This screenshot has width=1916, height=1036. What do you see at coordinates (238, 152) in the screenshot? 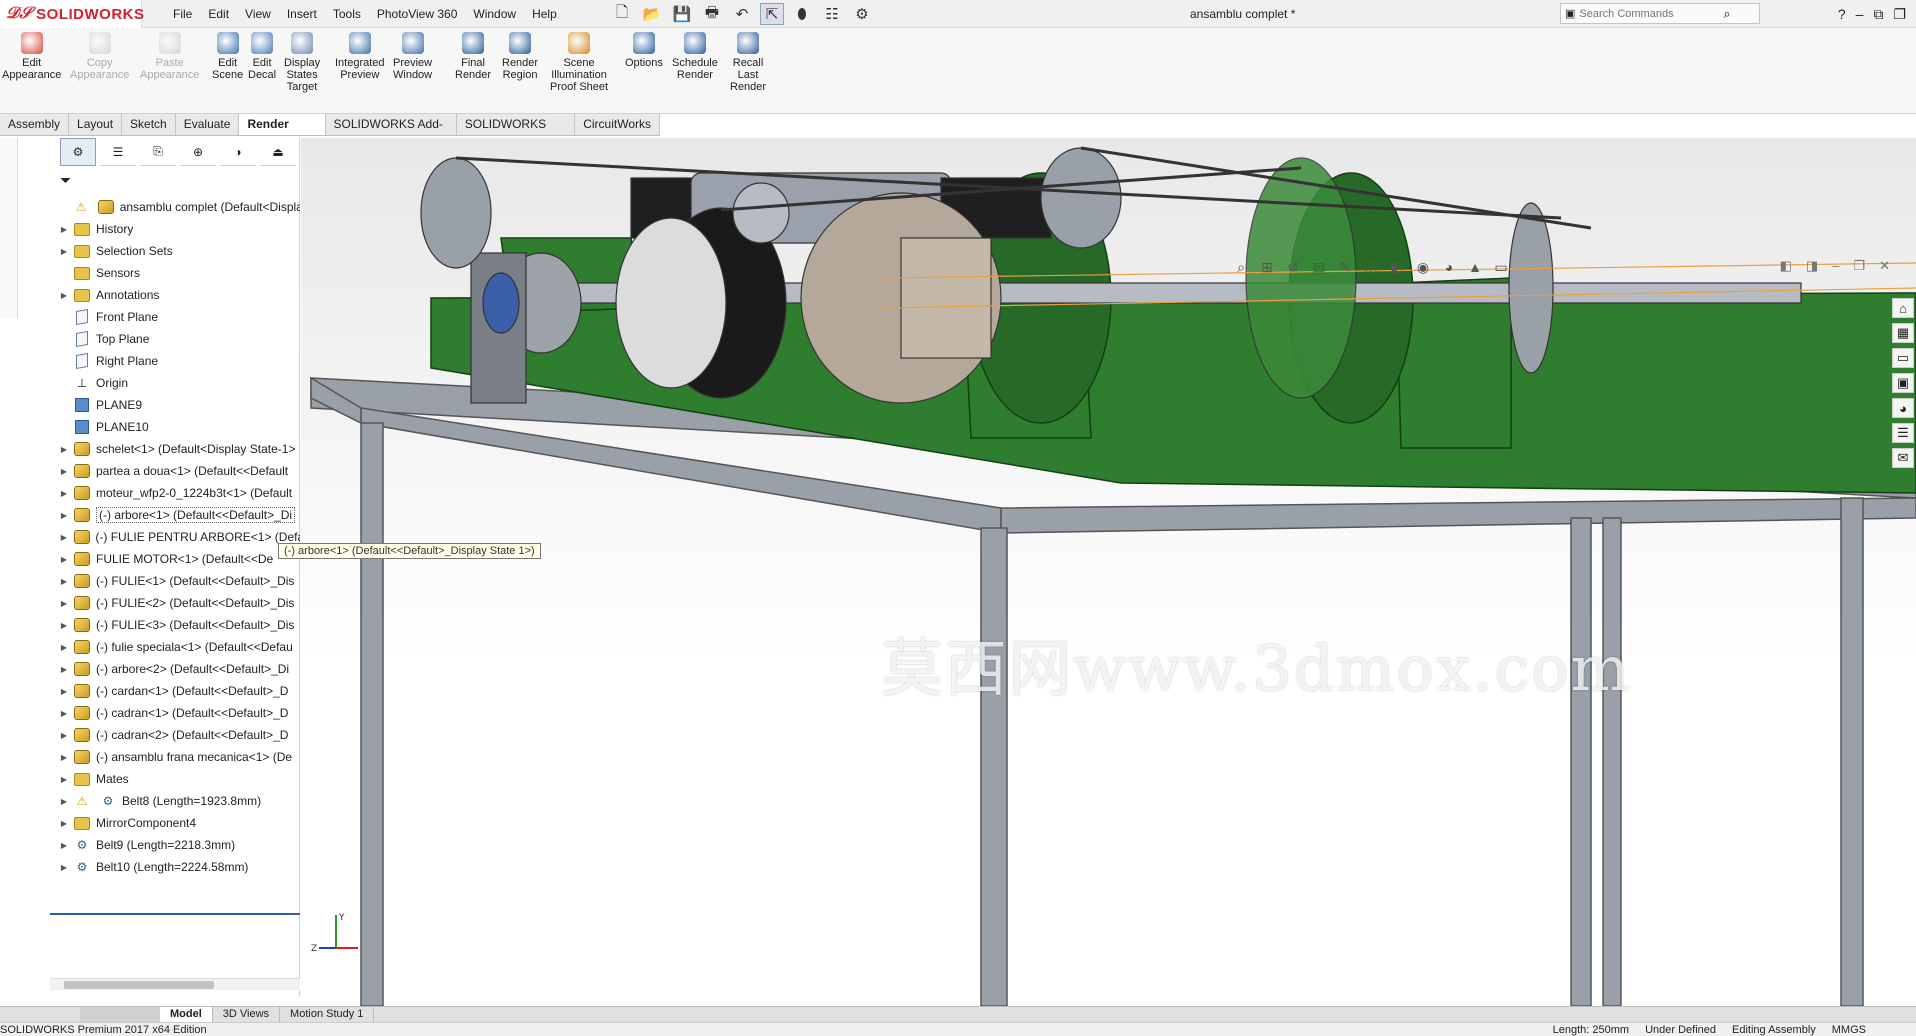
I see `display-manager-tab-icon: ◑` at bounding box center [238, 152].